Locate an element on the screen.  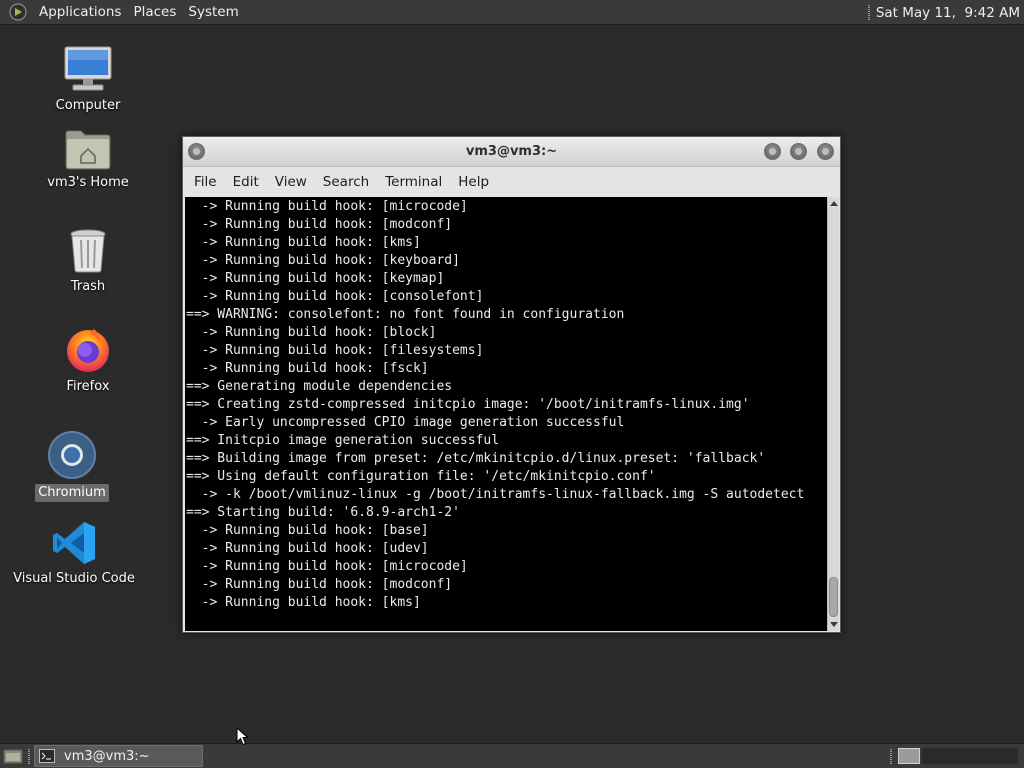
terminal-menubar: File Edit View Search Terminal Help is located at coordinates (511, 182).